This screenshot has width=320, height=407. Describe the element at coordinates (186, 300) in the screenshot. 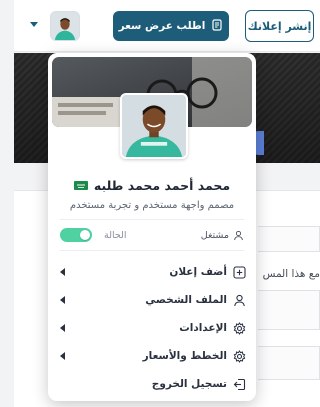

I see `menu-item-label: الملف الشخصي` at that location.